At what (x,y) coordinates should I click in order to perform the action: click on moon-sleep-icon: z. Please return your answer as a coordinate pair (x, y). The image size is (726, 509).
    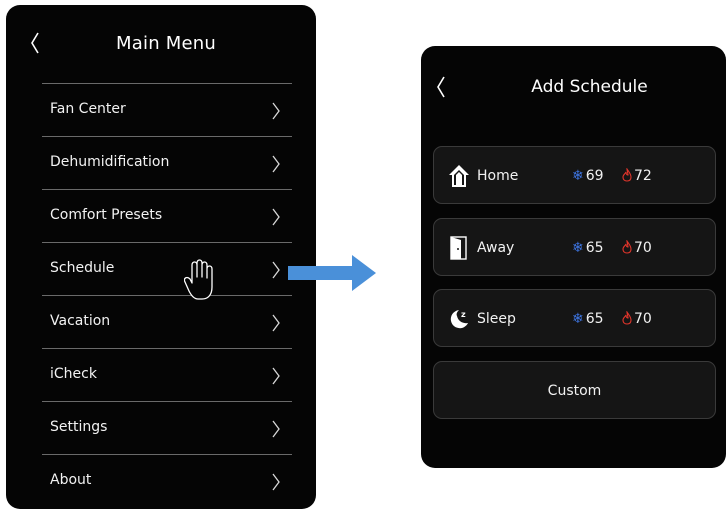
    Looking at the image, I should click on (459, 319).